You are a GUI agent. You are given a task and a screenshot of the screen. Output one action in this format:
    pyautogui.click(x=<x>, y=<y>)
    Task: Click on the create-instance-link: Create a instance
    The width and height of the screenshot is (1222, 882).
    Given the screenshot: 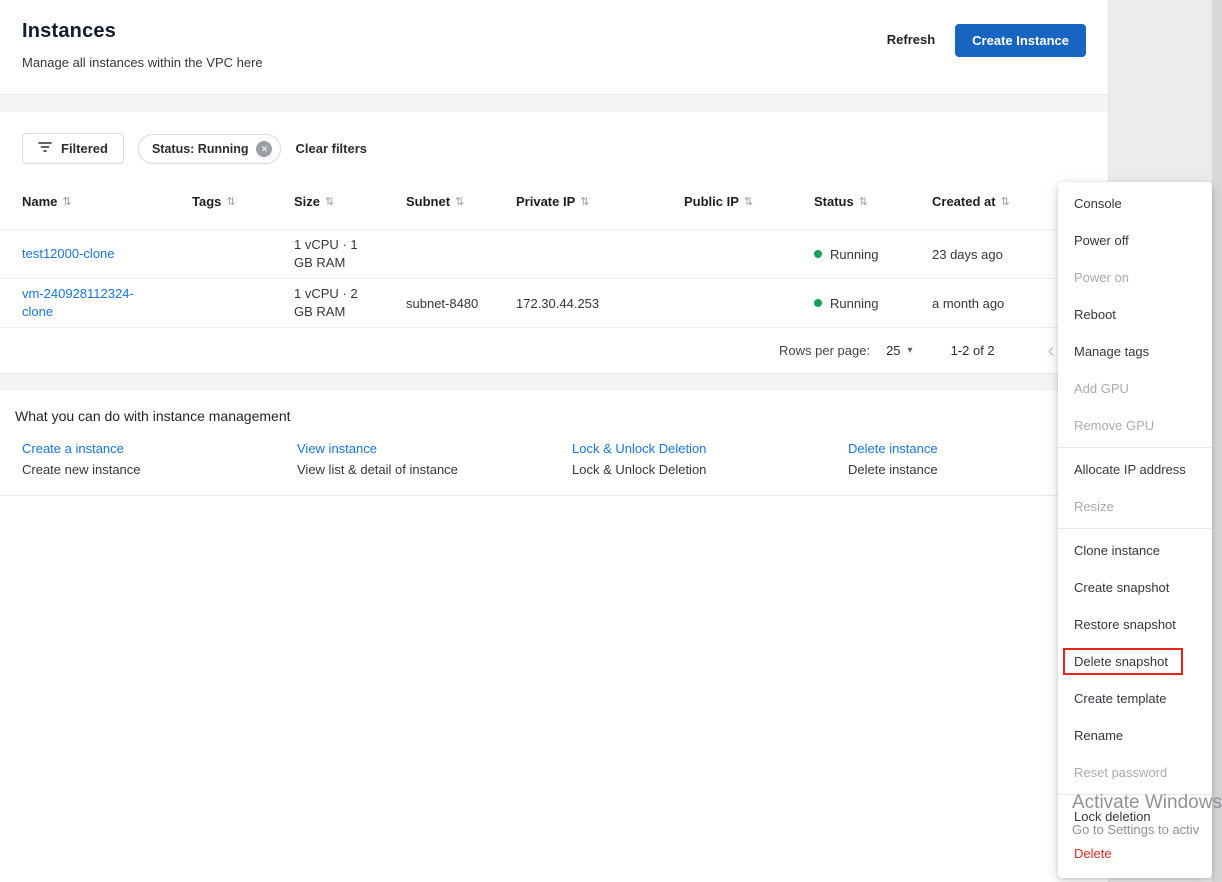 What is the action you would take?
    pyautogui.click(x=159, y=448)
    